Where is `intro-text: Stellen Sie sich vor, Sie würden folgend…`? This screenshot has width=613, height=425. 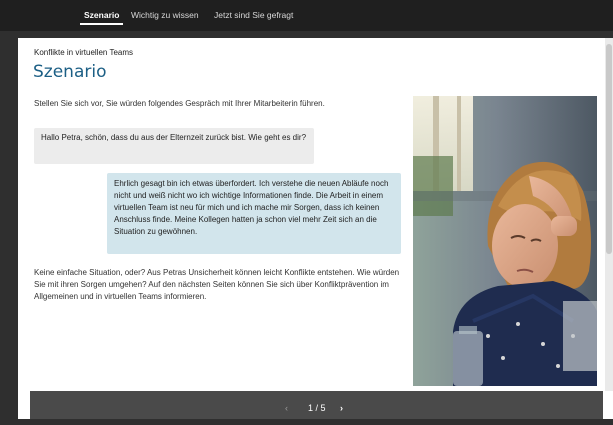
intro-text: Stellen Sie sich vor, Sie würden folgend… is located at coordinates (179, 103).